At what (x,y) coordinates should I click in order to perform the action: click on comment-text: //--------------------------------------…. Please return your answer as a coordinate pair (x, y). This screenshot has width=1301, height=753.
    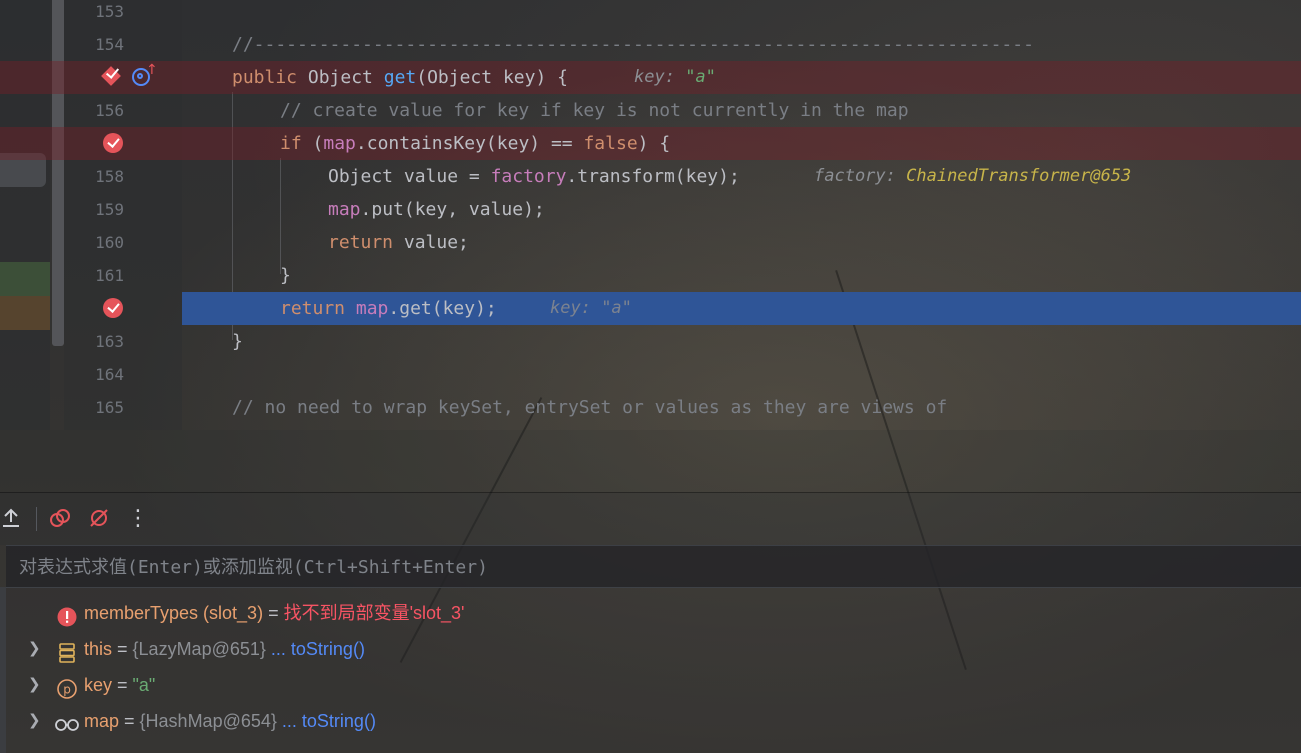
    Looking at the image, I should click on (633, 44).